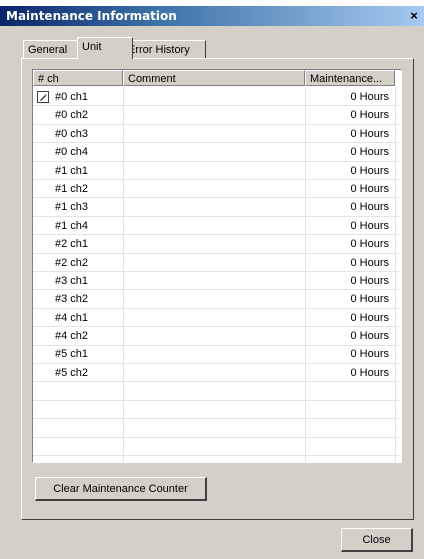  I want to click on cell-ch: #5 ch1, so click(72, 354).